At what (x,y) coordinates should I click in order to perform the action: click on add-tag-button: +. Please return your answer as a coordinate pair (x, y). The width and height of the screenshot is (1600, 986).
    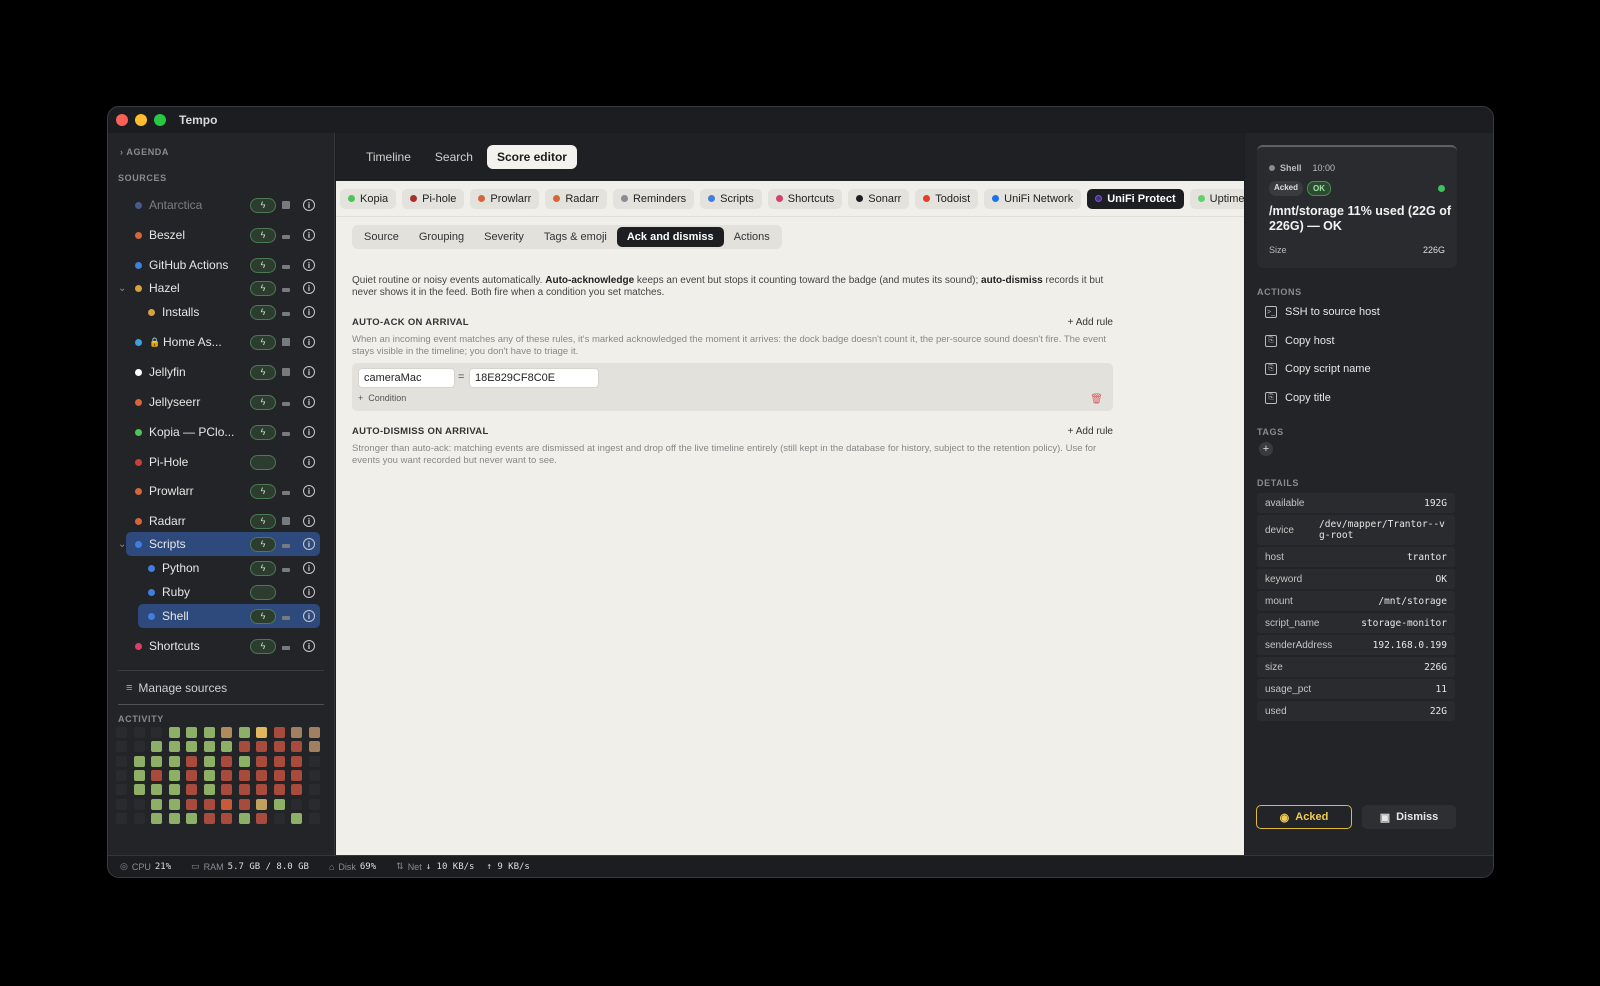
    Looking at the image, I should click on (1266, 449).